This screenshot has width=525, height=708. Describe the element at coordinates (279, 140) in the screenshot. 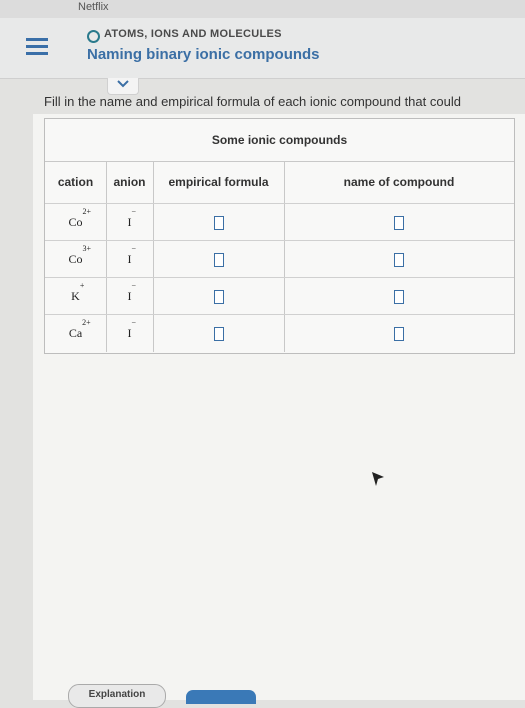

I see `table-title: Some ionic compounds` at that location.